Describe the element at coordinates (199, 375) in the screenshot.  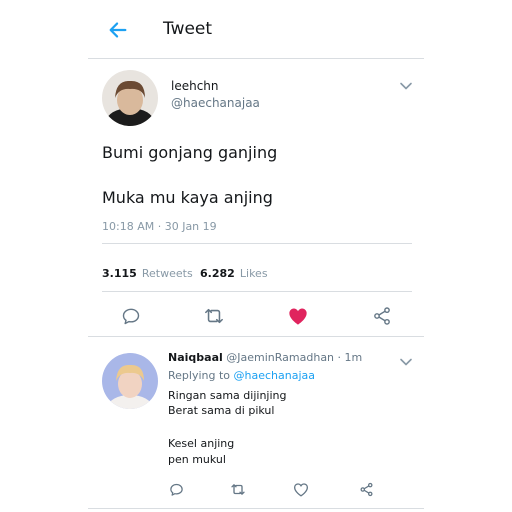
I see `replying-to-label: Replying to` at that location.